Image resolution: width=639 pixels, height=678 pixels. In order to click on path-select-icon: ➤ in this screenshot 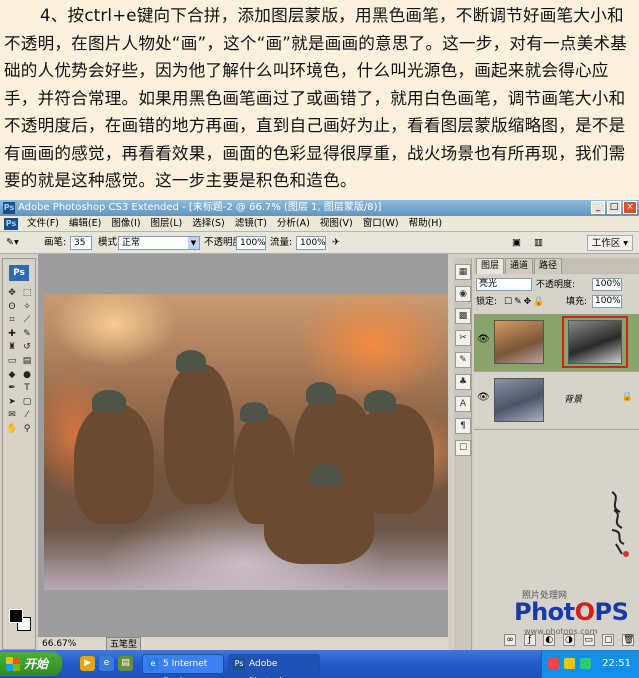, I will do `click(12, 402)`.